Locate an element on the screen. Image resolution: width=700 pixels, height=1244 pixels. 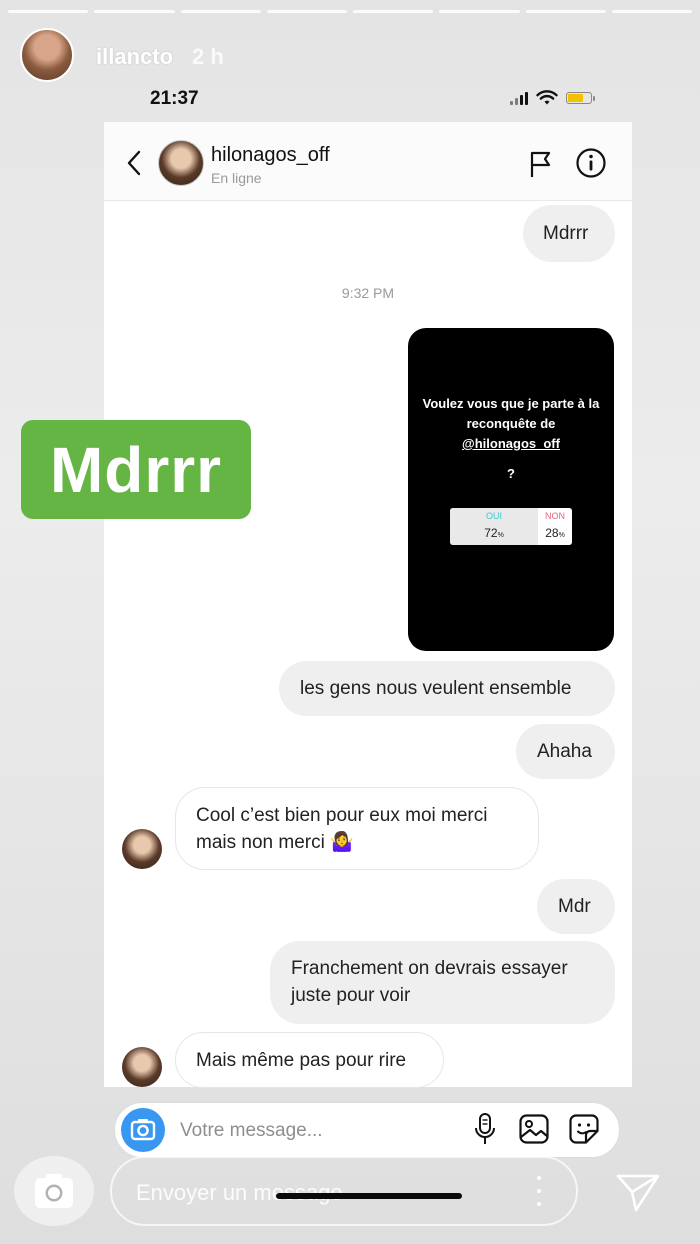
story-text-sticker-label: Mdrrr is located at coordinates (136, 469).